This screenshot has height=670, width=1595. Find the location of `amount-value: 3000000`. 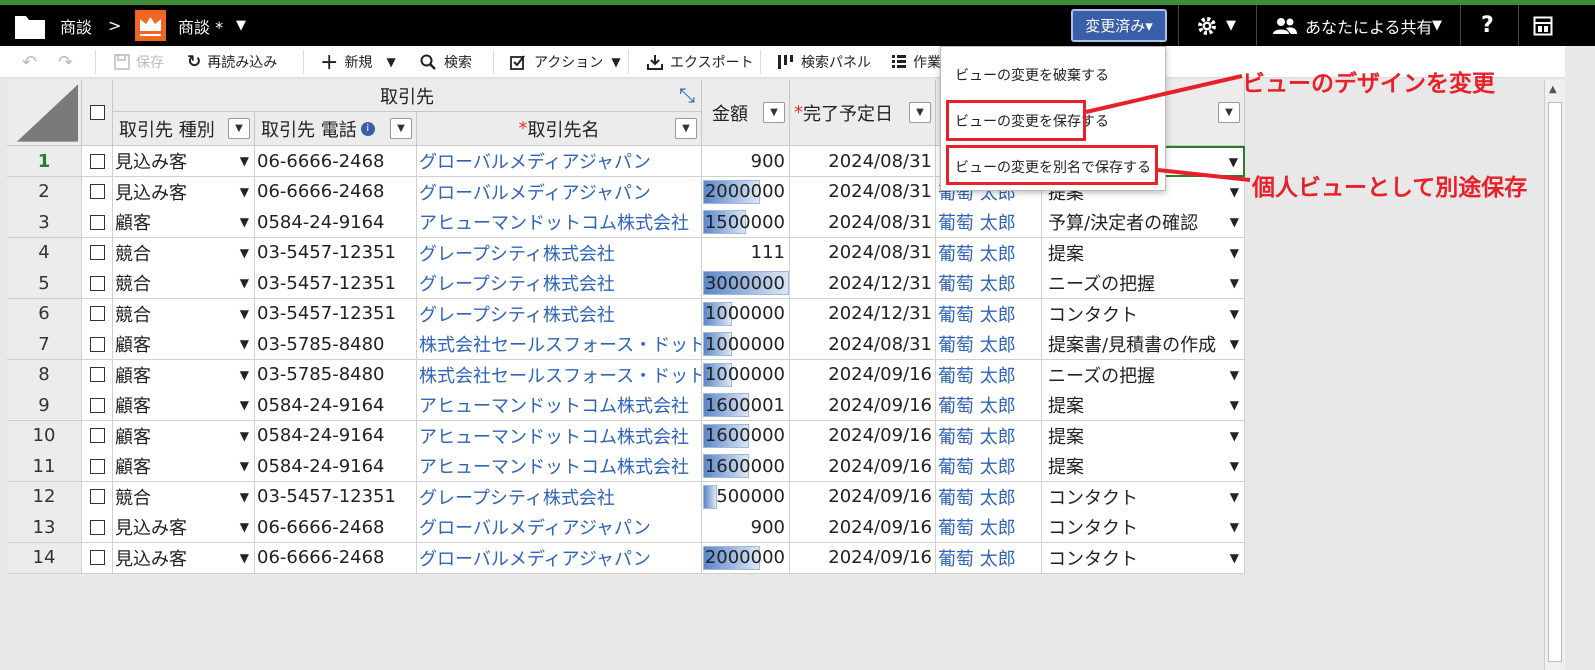

amount-value: 3000000 is located at coordinates (744, 283).